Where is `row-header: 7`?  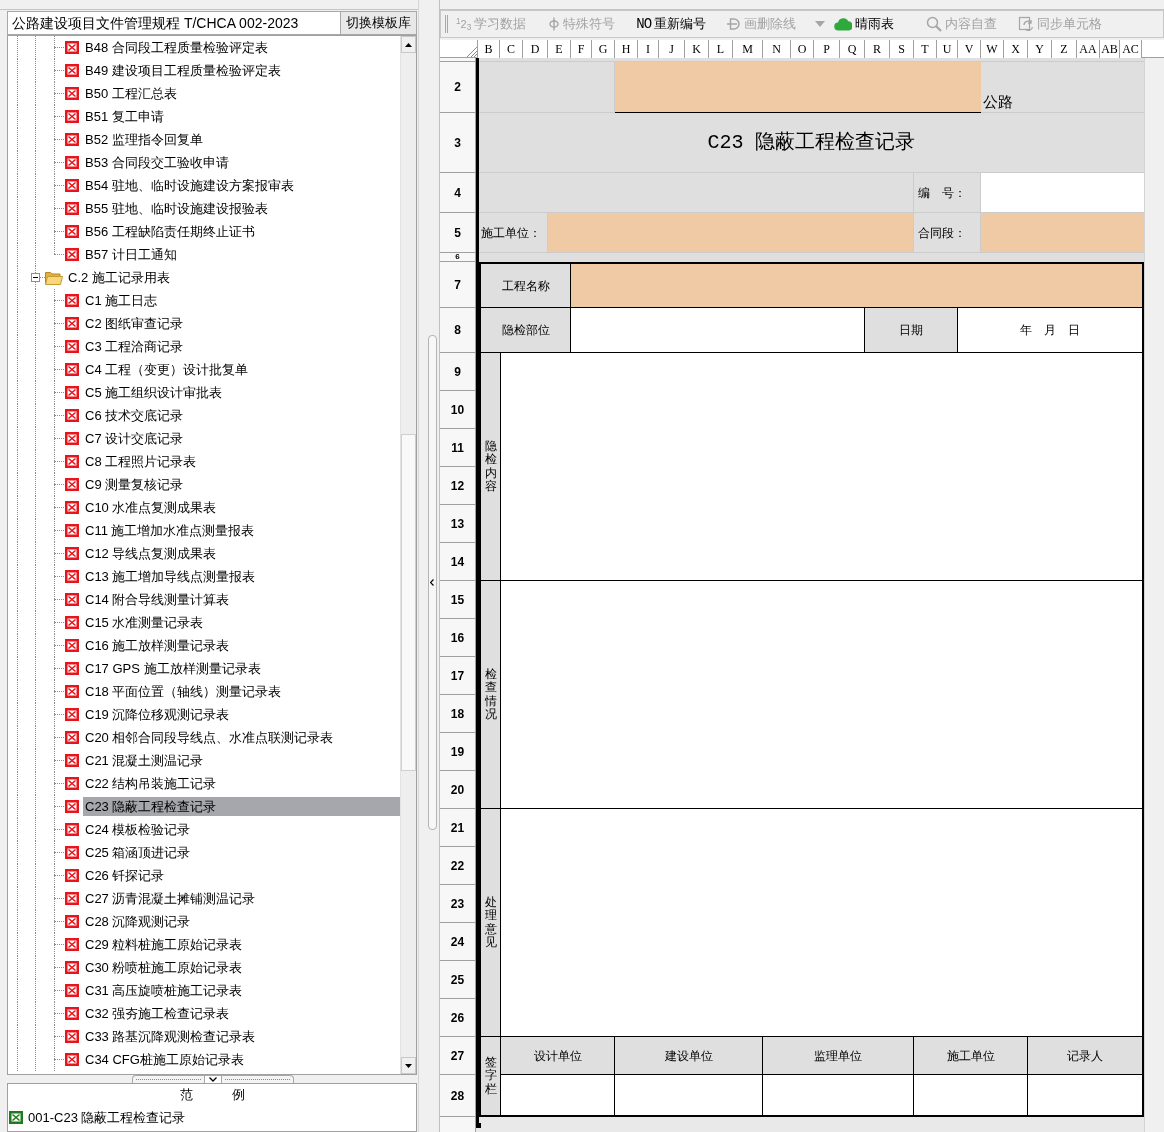 row-header: 7 is located at coordinates (458, 285).